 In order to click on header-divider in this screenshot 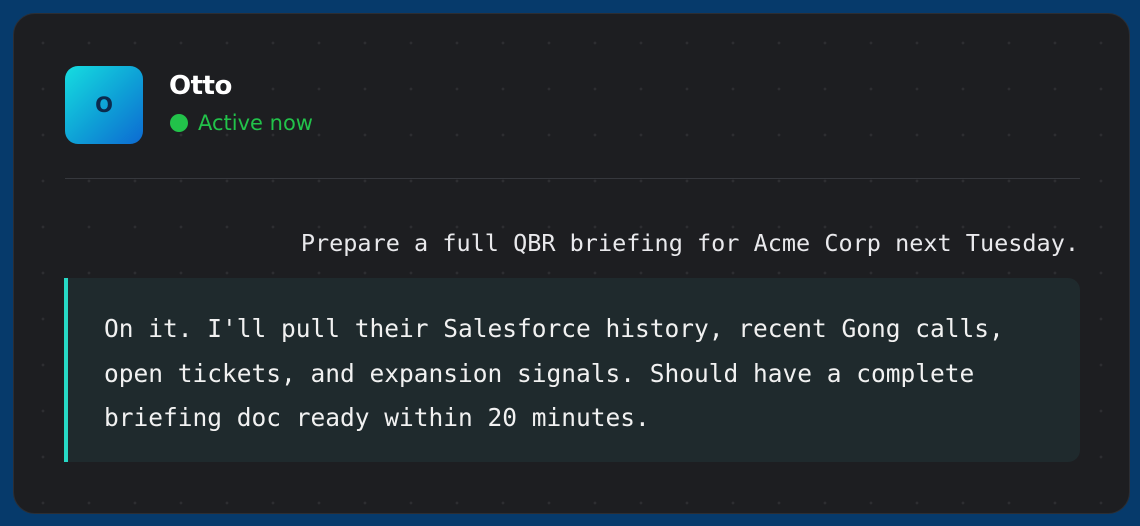, I will do `click(572, 178)`.